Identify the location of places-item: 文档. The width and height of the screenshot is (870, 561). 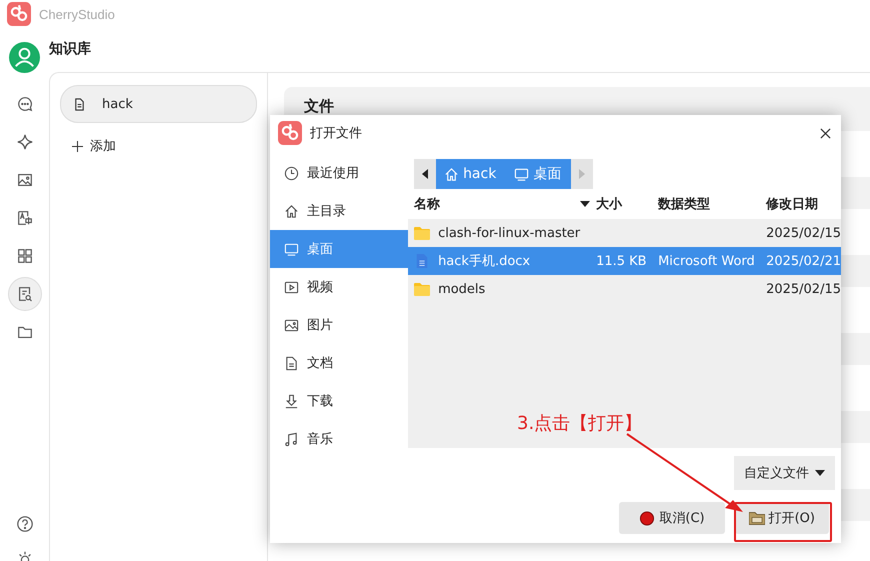
(339, 363).